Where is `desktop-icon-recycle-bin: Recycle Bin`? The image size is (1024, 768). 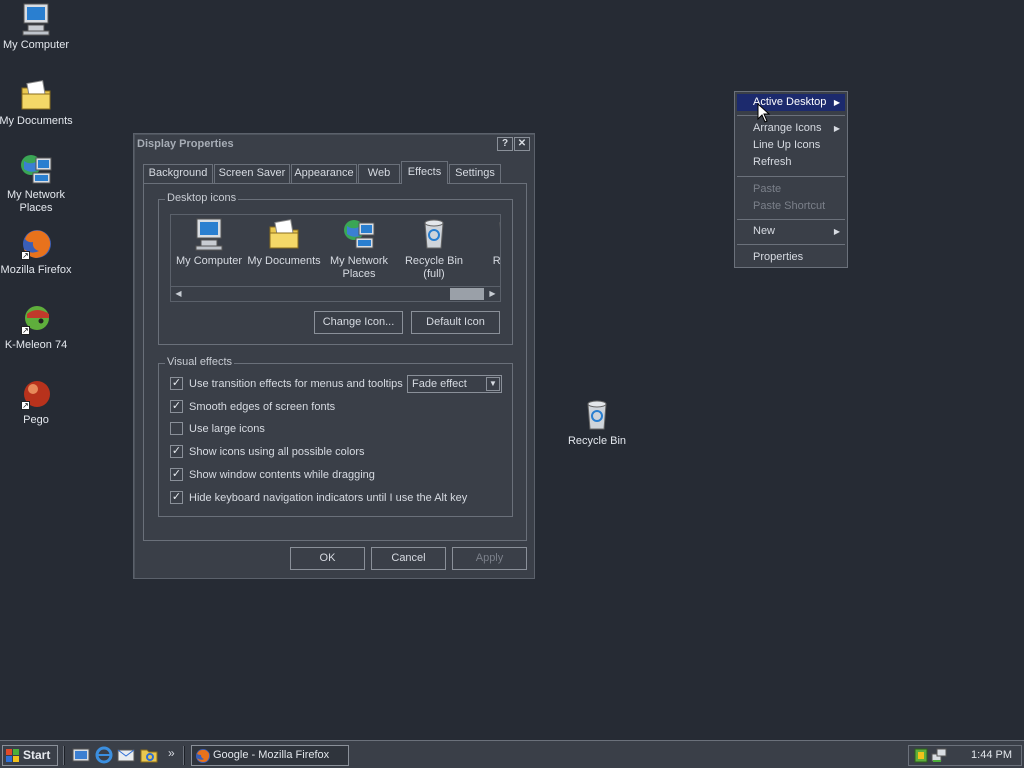
desktop-icon-recycle-bin: Recycle Bin is located at coordinates (597, 423).